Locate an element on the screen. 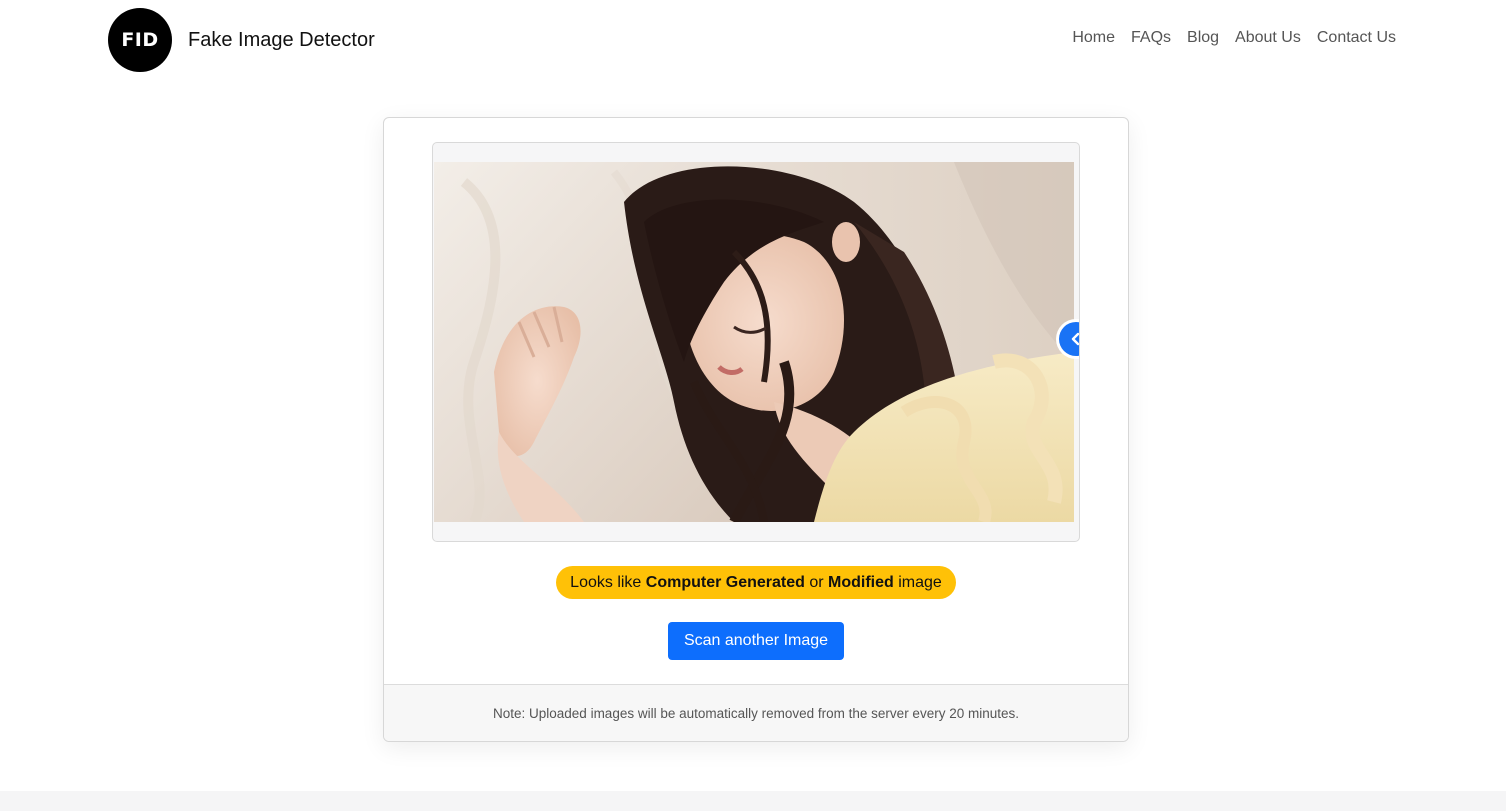 Image resolution: width=1506 pixels, height=811 pixels. verdict-middle: or is located at coordinates (816, 582).